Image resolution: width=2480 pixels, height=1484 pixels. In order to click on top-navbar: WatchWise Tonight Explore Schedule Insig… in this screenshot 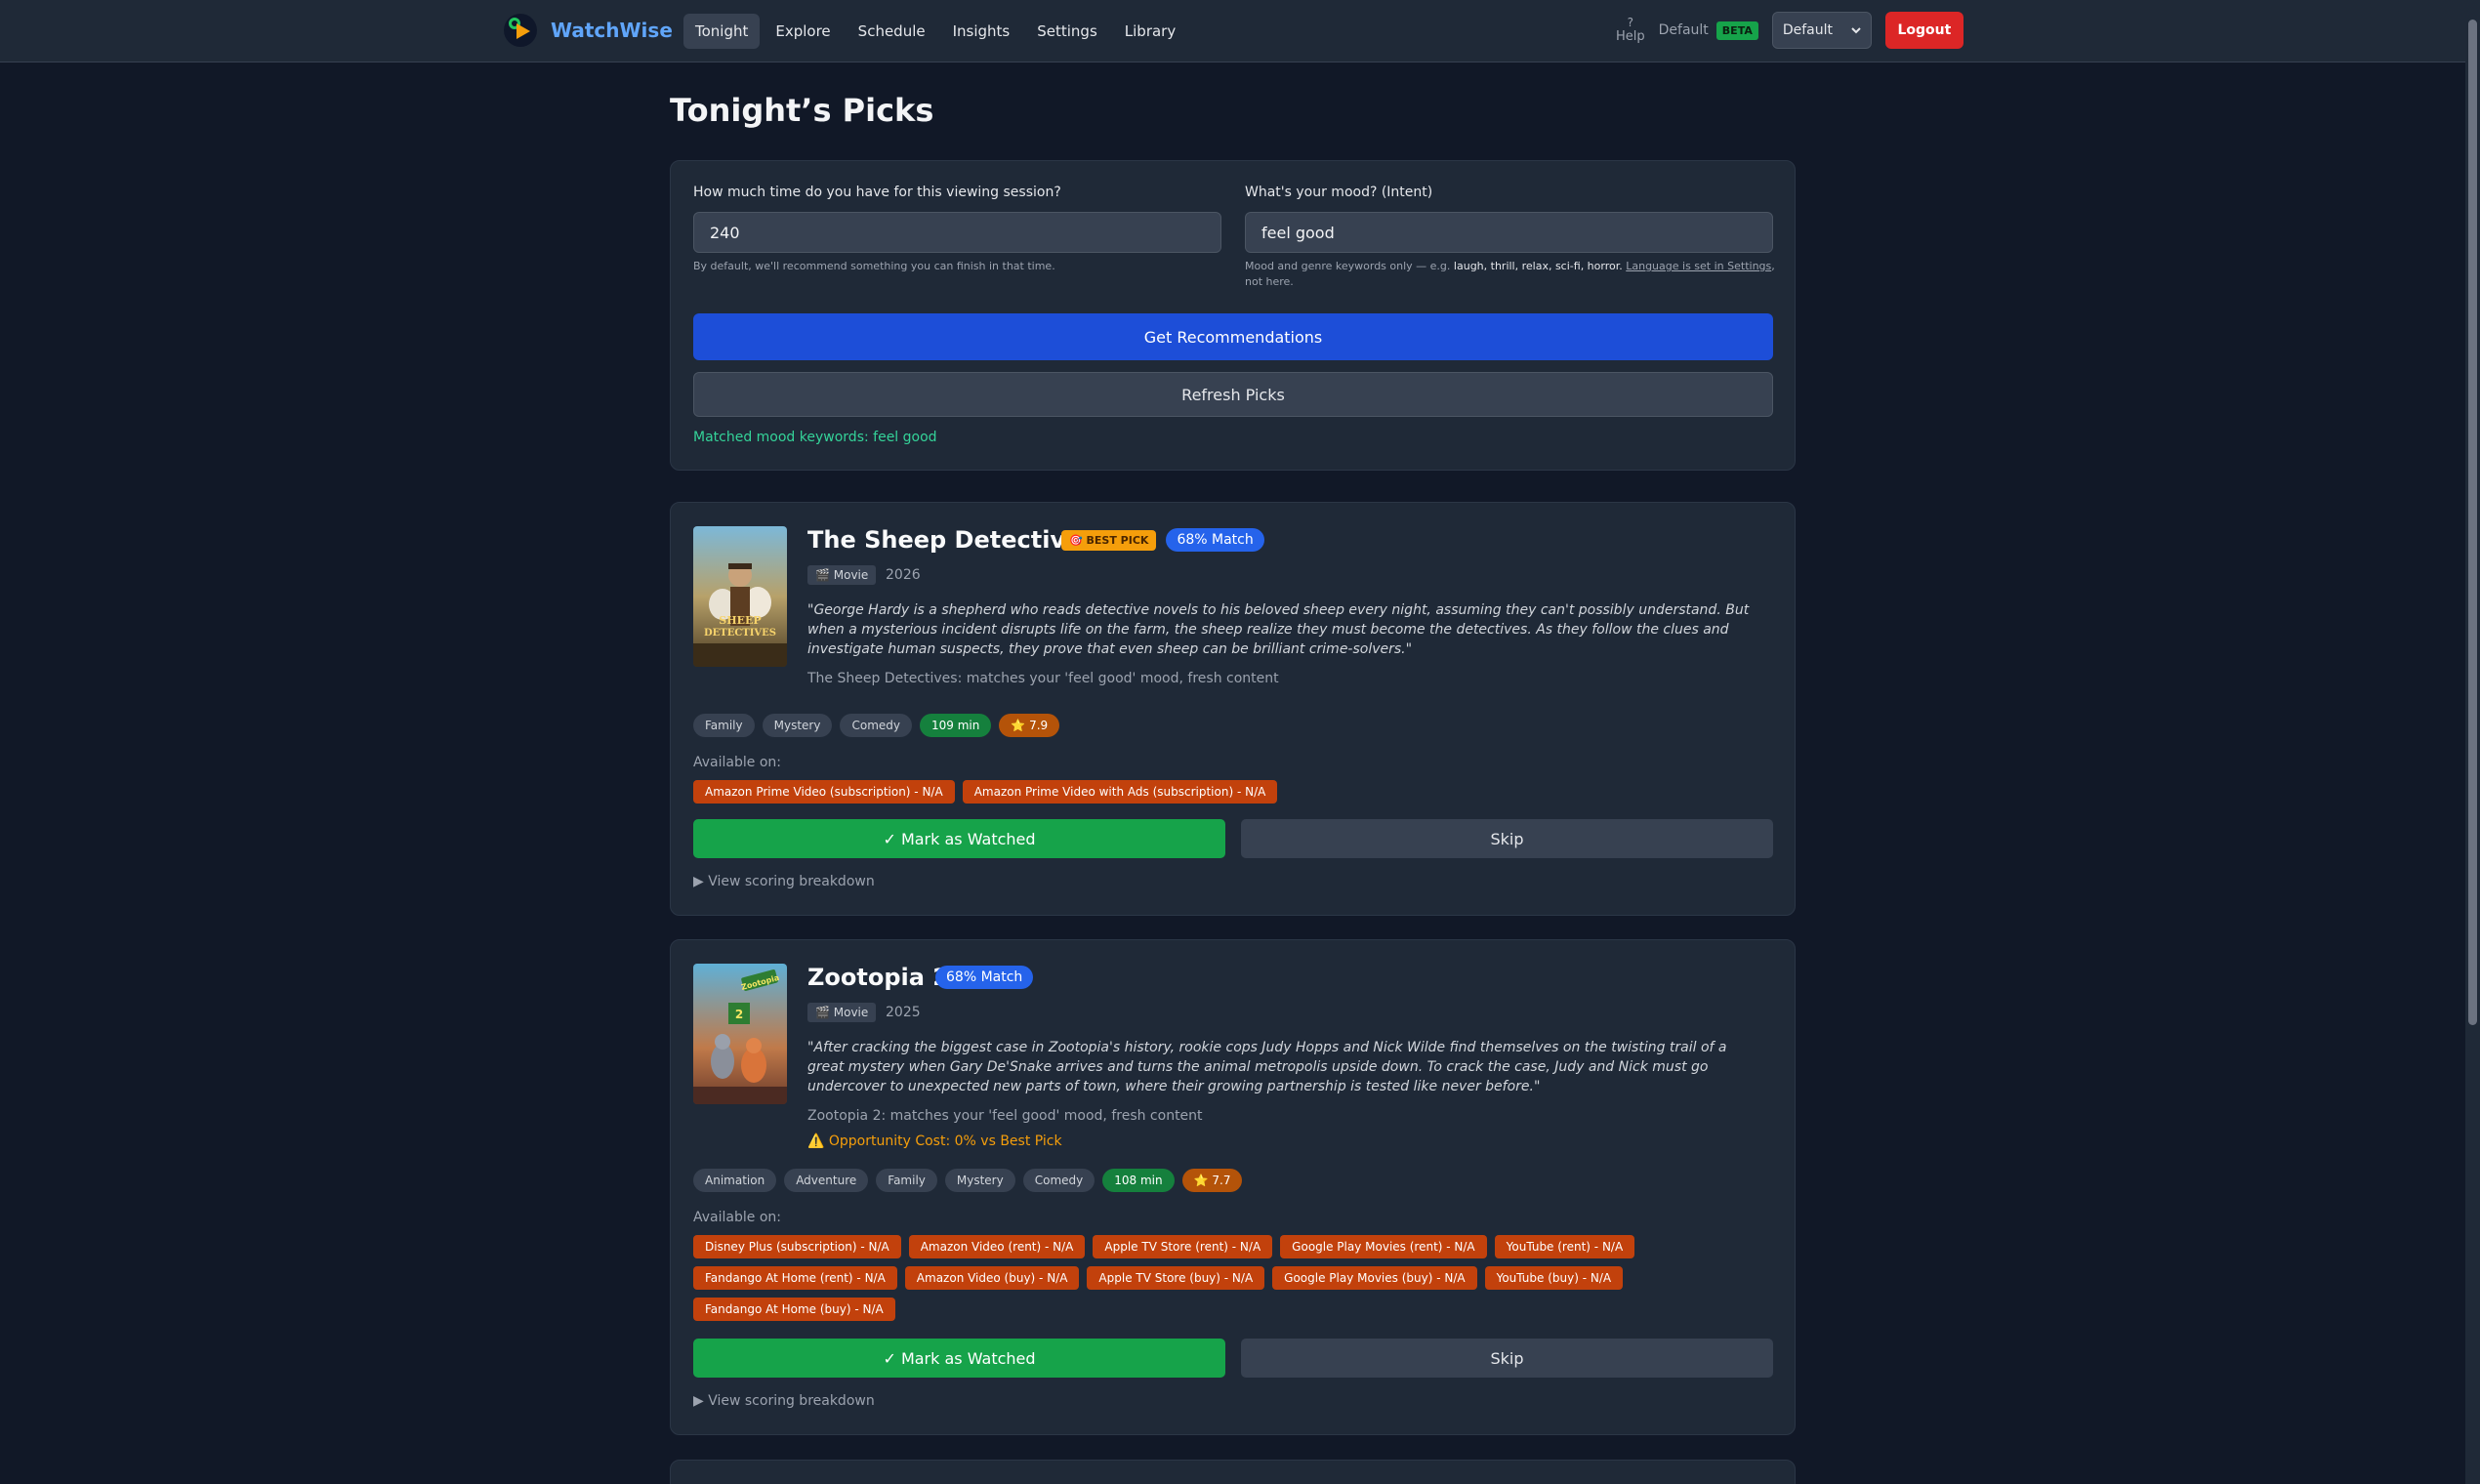, I will do `click(1232, 31)`.